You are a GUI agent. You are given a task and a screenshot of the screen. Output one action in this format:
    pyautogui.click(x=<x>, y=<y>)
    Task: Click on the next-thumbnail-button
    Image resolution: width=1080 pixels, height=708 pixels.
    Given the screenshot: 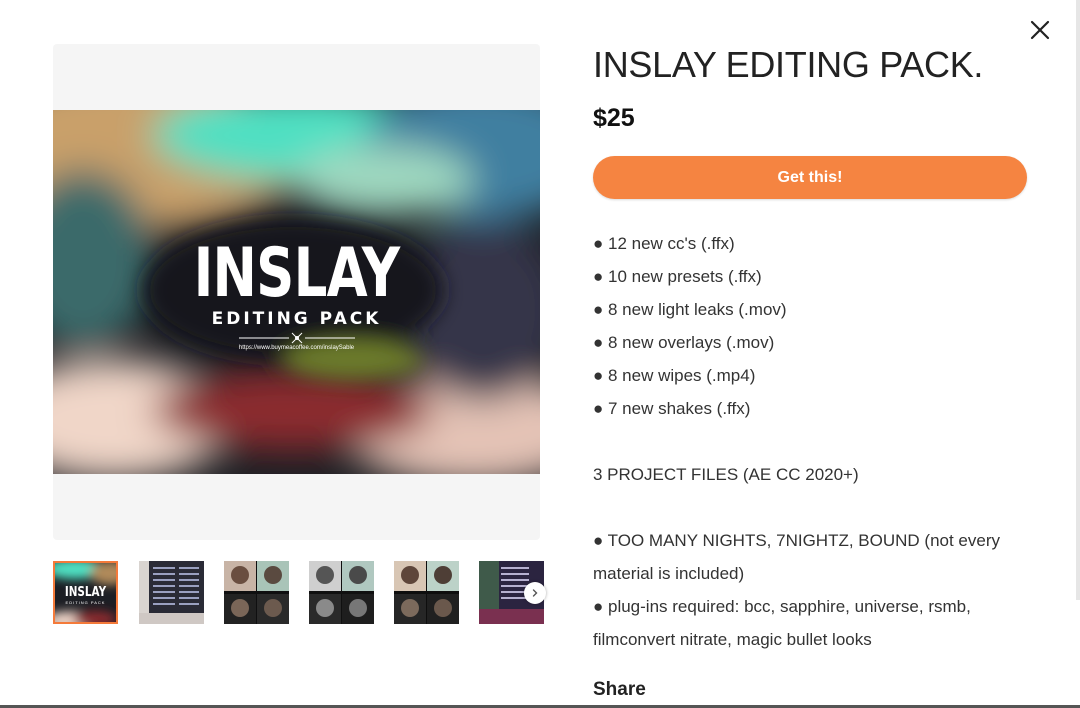 What is the action you would take?
    pyautogui.click(x=535, y=593)
    